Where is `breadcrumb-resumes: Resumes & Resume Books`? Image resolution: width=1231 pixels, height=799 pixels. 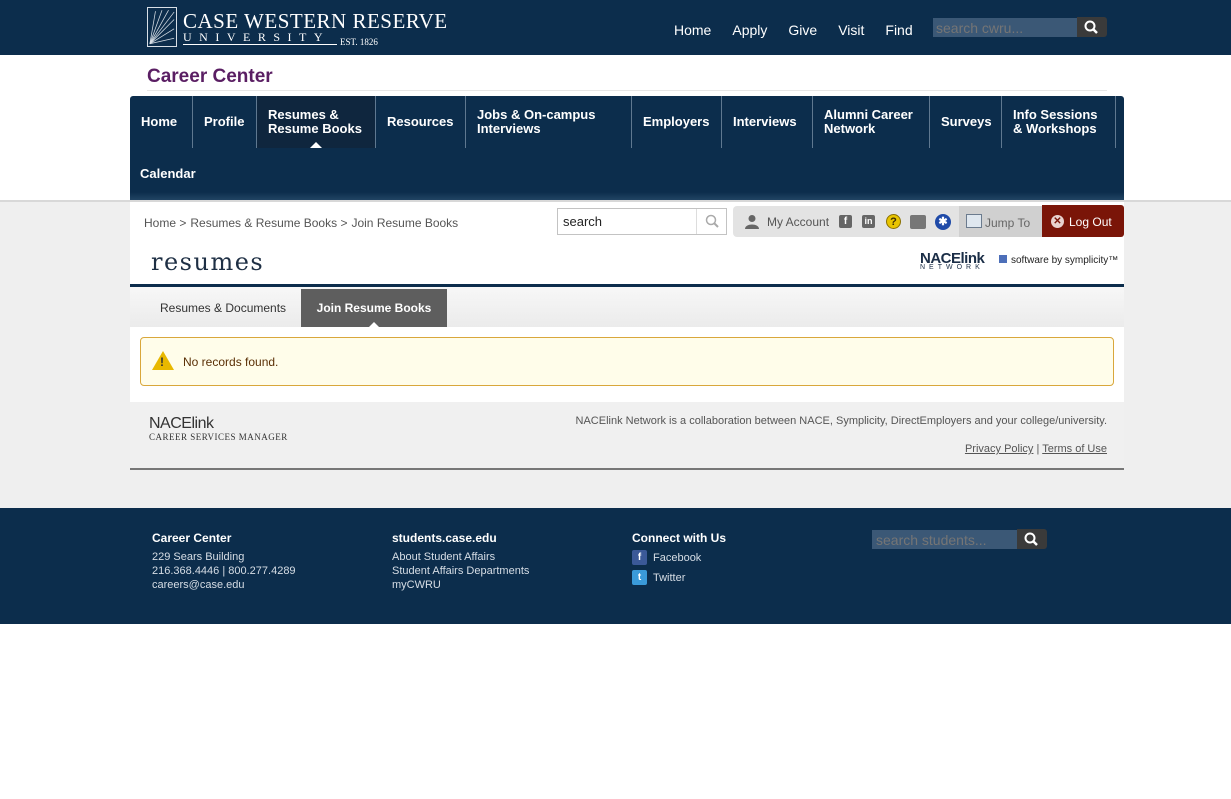 breadcrumb-resumes: Resumes & Resume Books is located at coordinates (263, 223).